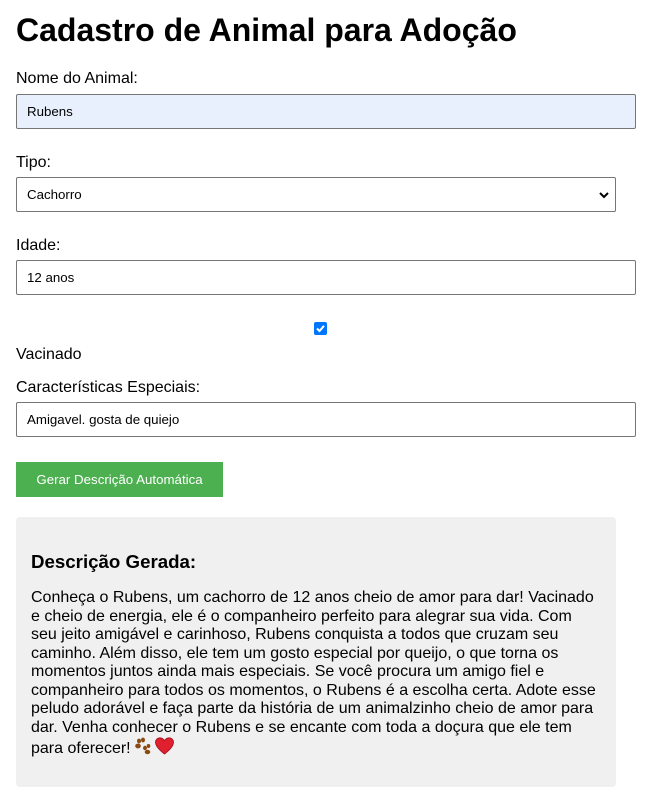  What do you see at coordinates (108, 387) in the screenshot?
I see `features-label: Características Especiais:` at bounding box center [108, 387].